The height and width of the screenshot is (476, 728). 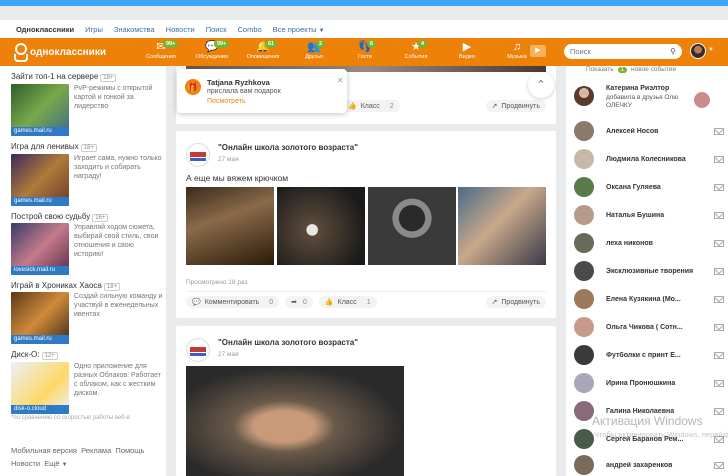 I want to click on friend-item: андрей захаренков, so click(x=649, y=465).